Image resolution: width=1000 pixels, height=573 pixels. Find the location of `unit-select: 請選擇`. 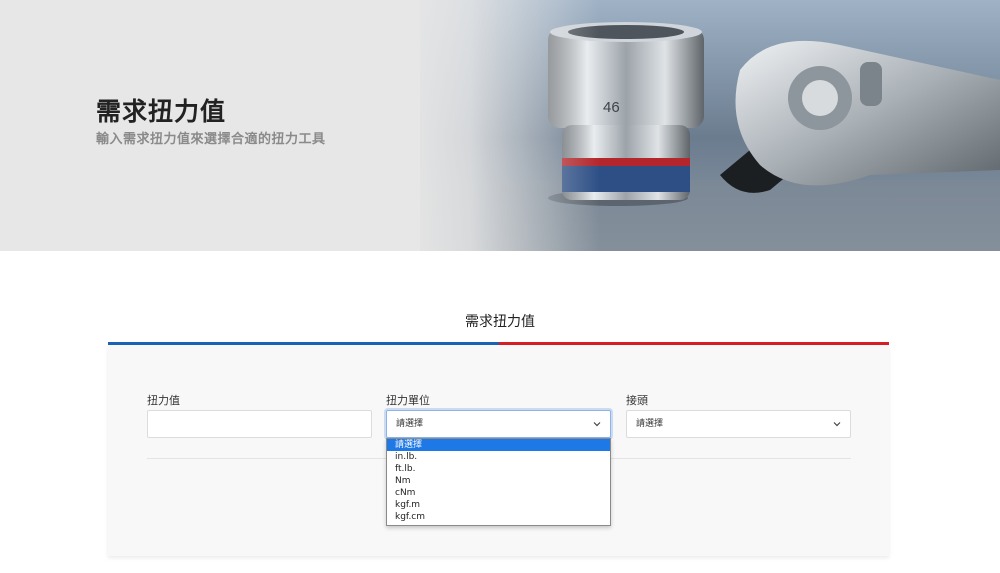

unit-select: 請選擇 is located at coordinates (498, 424).